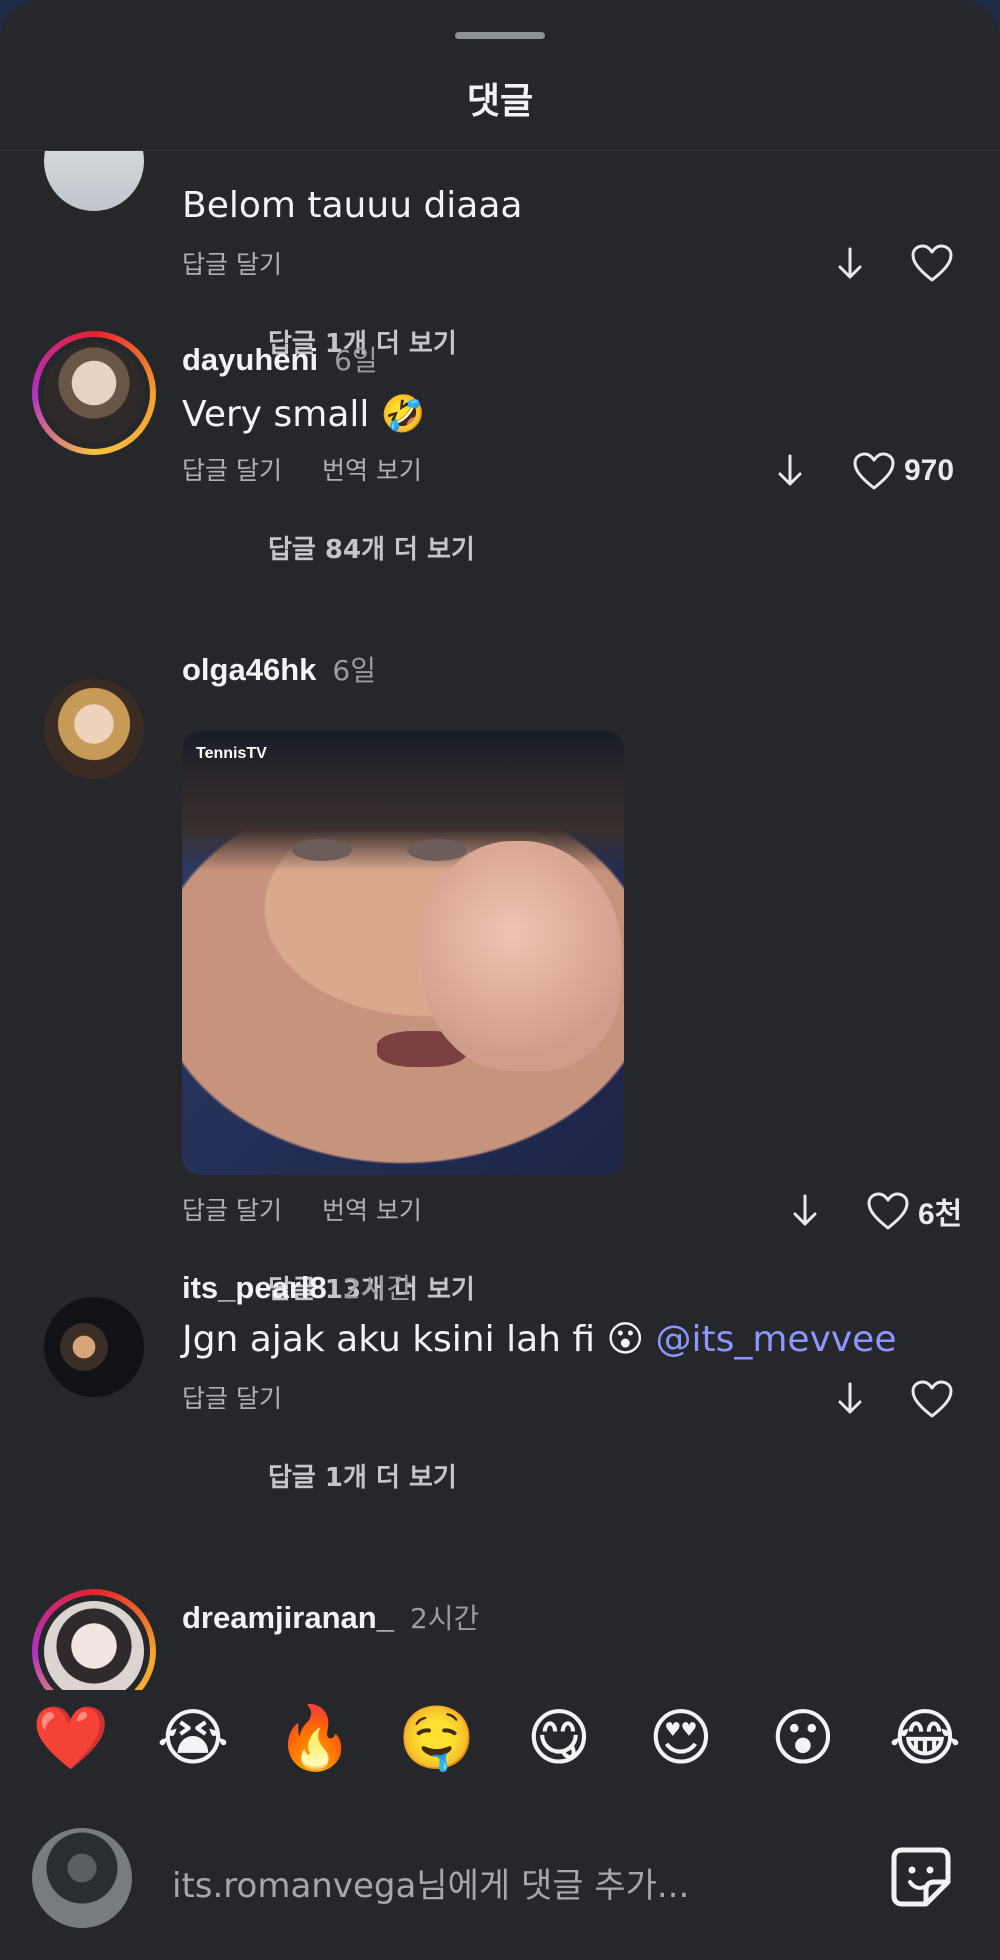  Describe the element at coordinates (280, 359) in the screenshot. I see `username: dayuheni 6일` at that location.